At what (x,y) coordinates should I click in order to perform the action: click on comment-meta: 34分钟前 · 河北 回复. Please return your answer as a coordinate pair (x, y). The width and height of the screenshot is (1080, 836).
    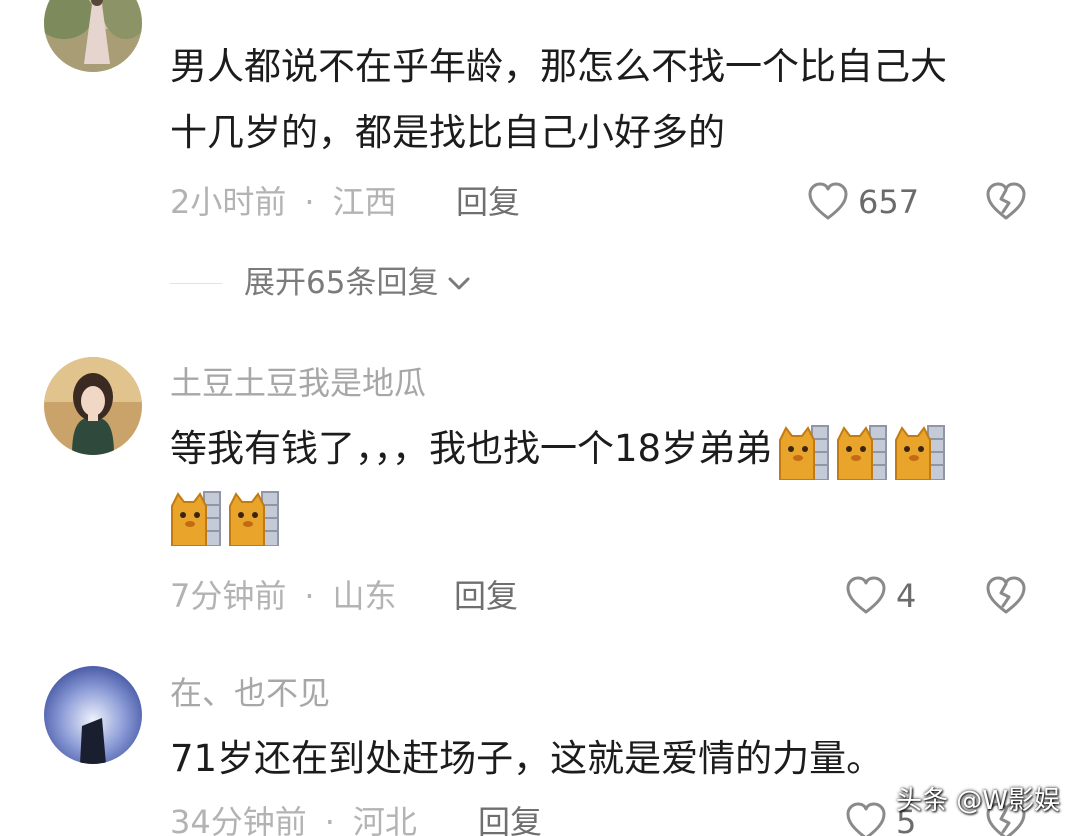
    Looking at the image, I should click on (356, 818).